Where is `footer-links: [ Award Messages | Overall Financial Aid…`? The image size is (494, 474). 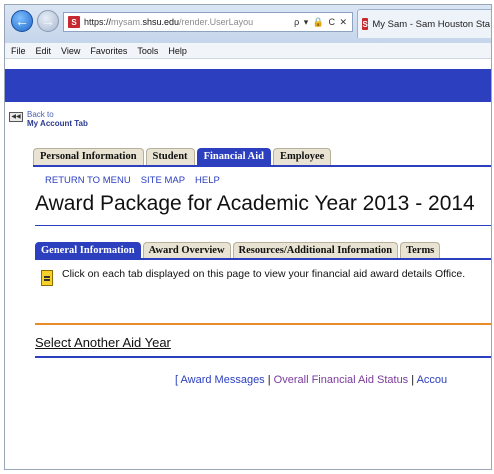
footer-links: [ Award Messages | Overall Financial Aid… is located at coordinates (311, 380).